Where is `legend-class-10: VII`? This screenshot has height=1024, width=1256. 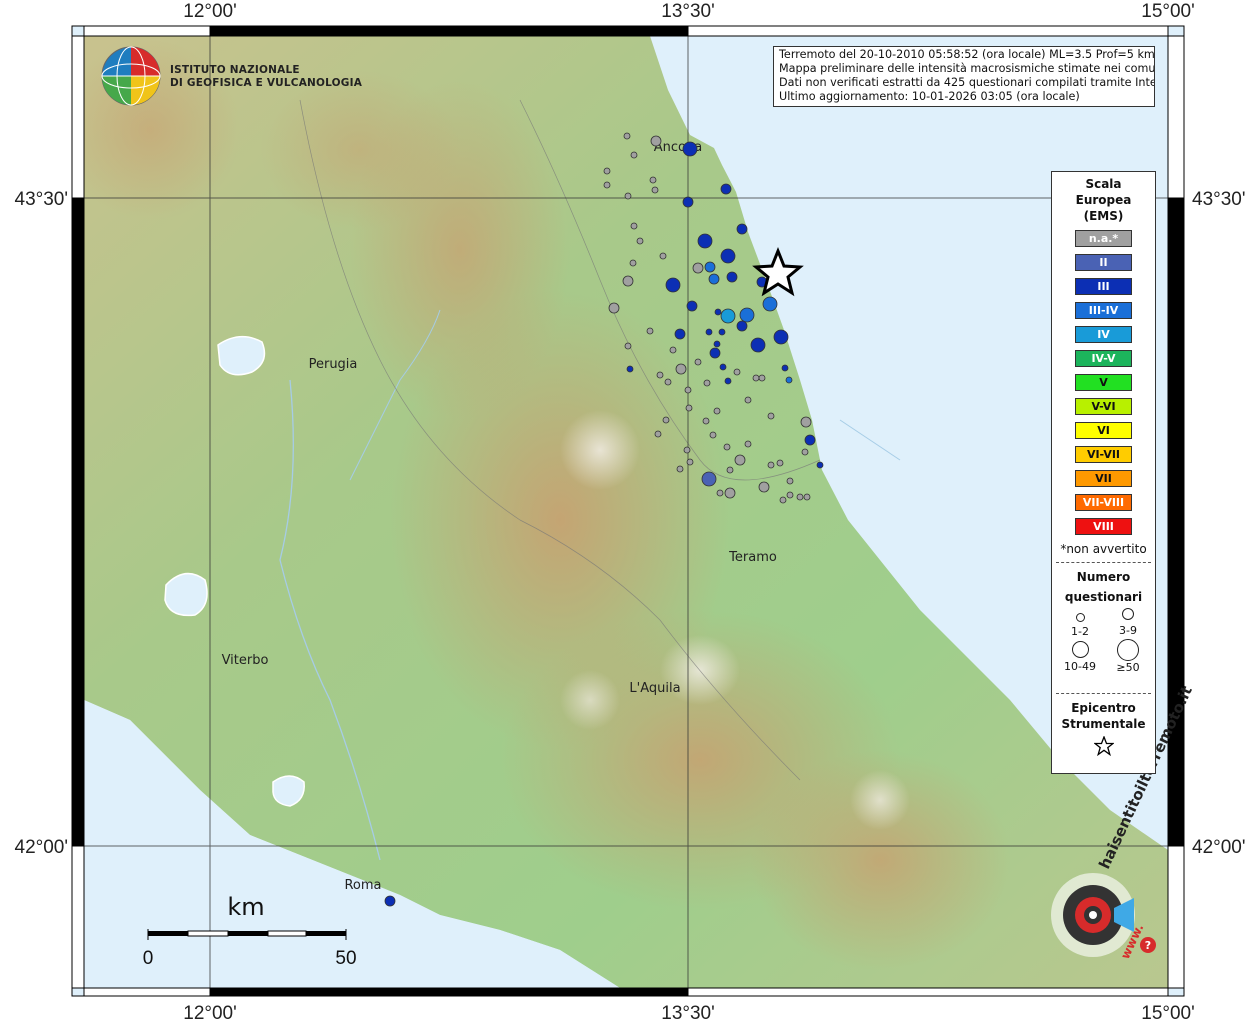
legend-class-10: VII is located at coordinates (1103, 478).